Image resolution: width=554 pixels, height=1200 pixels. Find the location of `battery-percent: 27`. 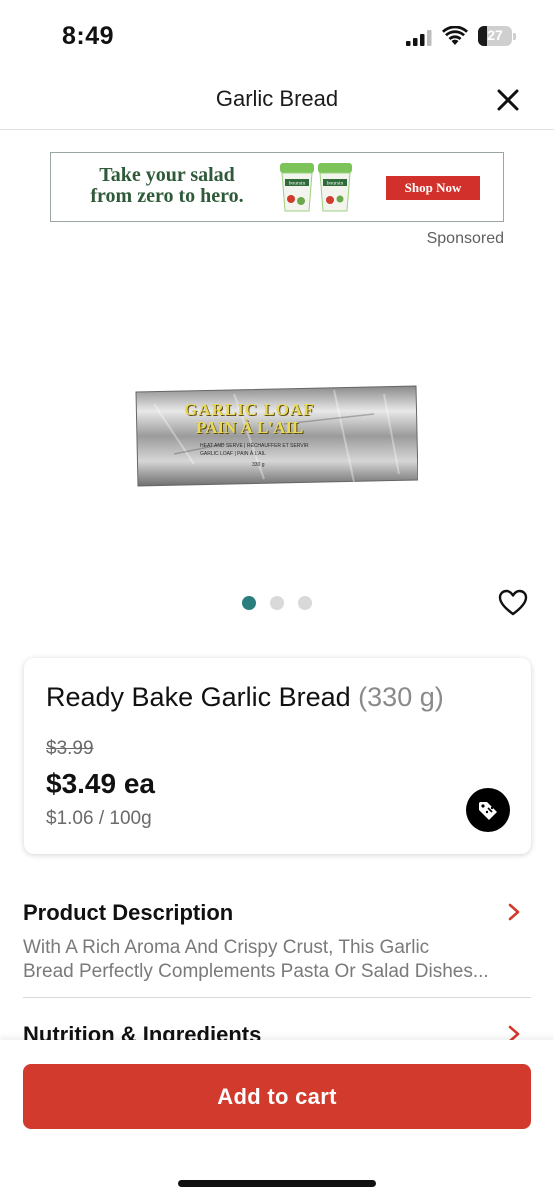

battery-percent: 27 is located at coordinates (495, 35).